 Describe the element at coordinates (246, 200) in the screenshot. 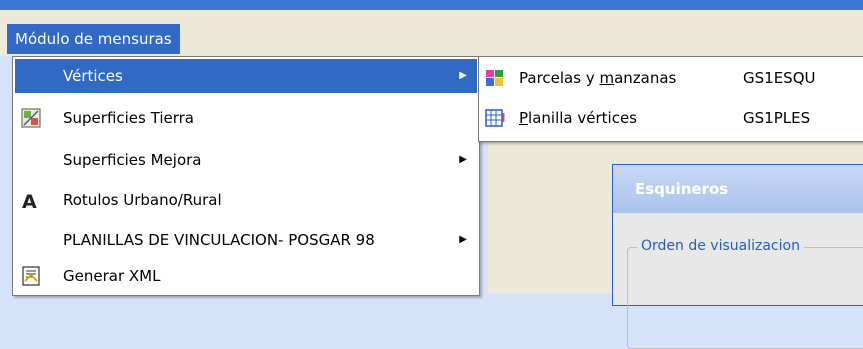

I see `menu-item-rotulos: A Rotulos Urbano/Rural` at that location.